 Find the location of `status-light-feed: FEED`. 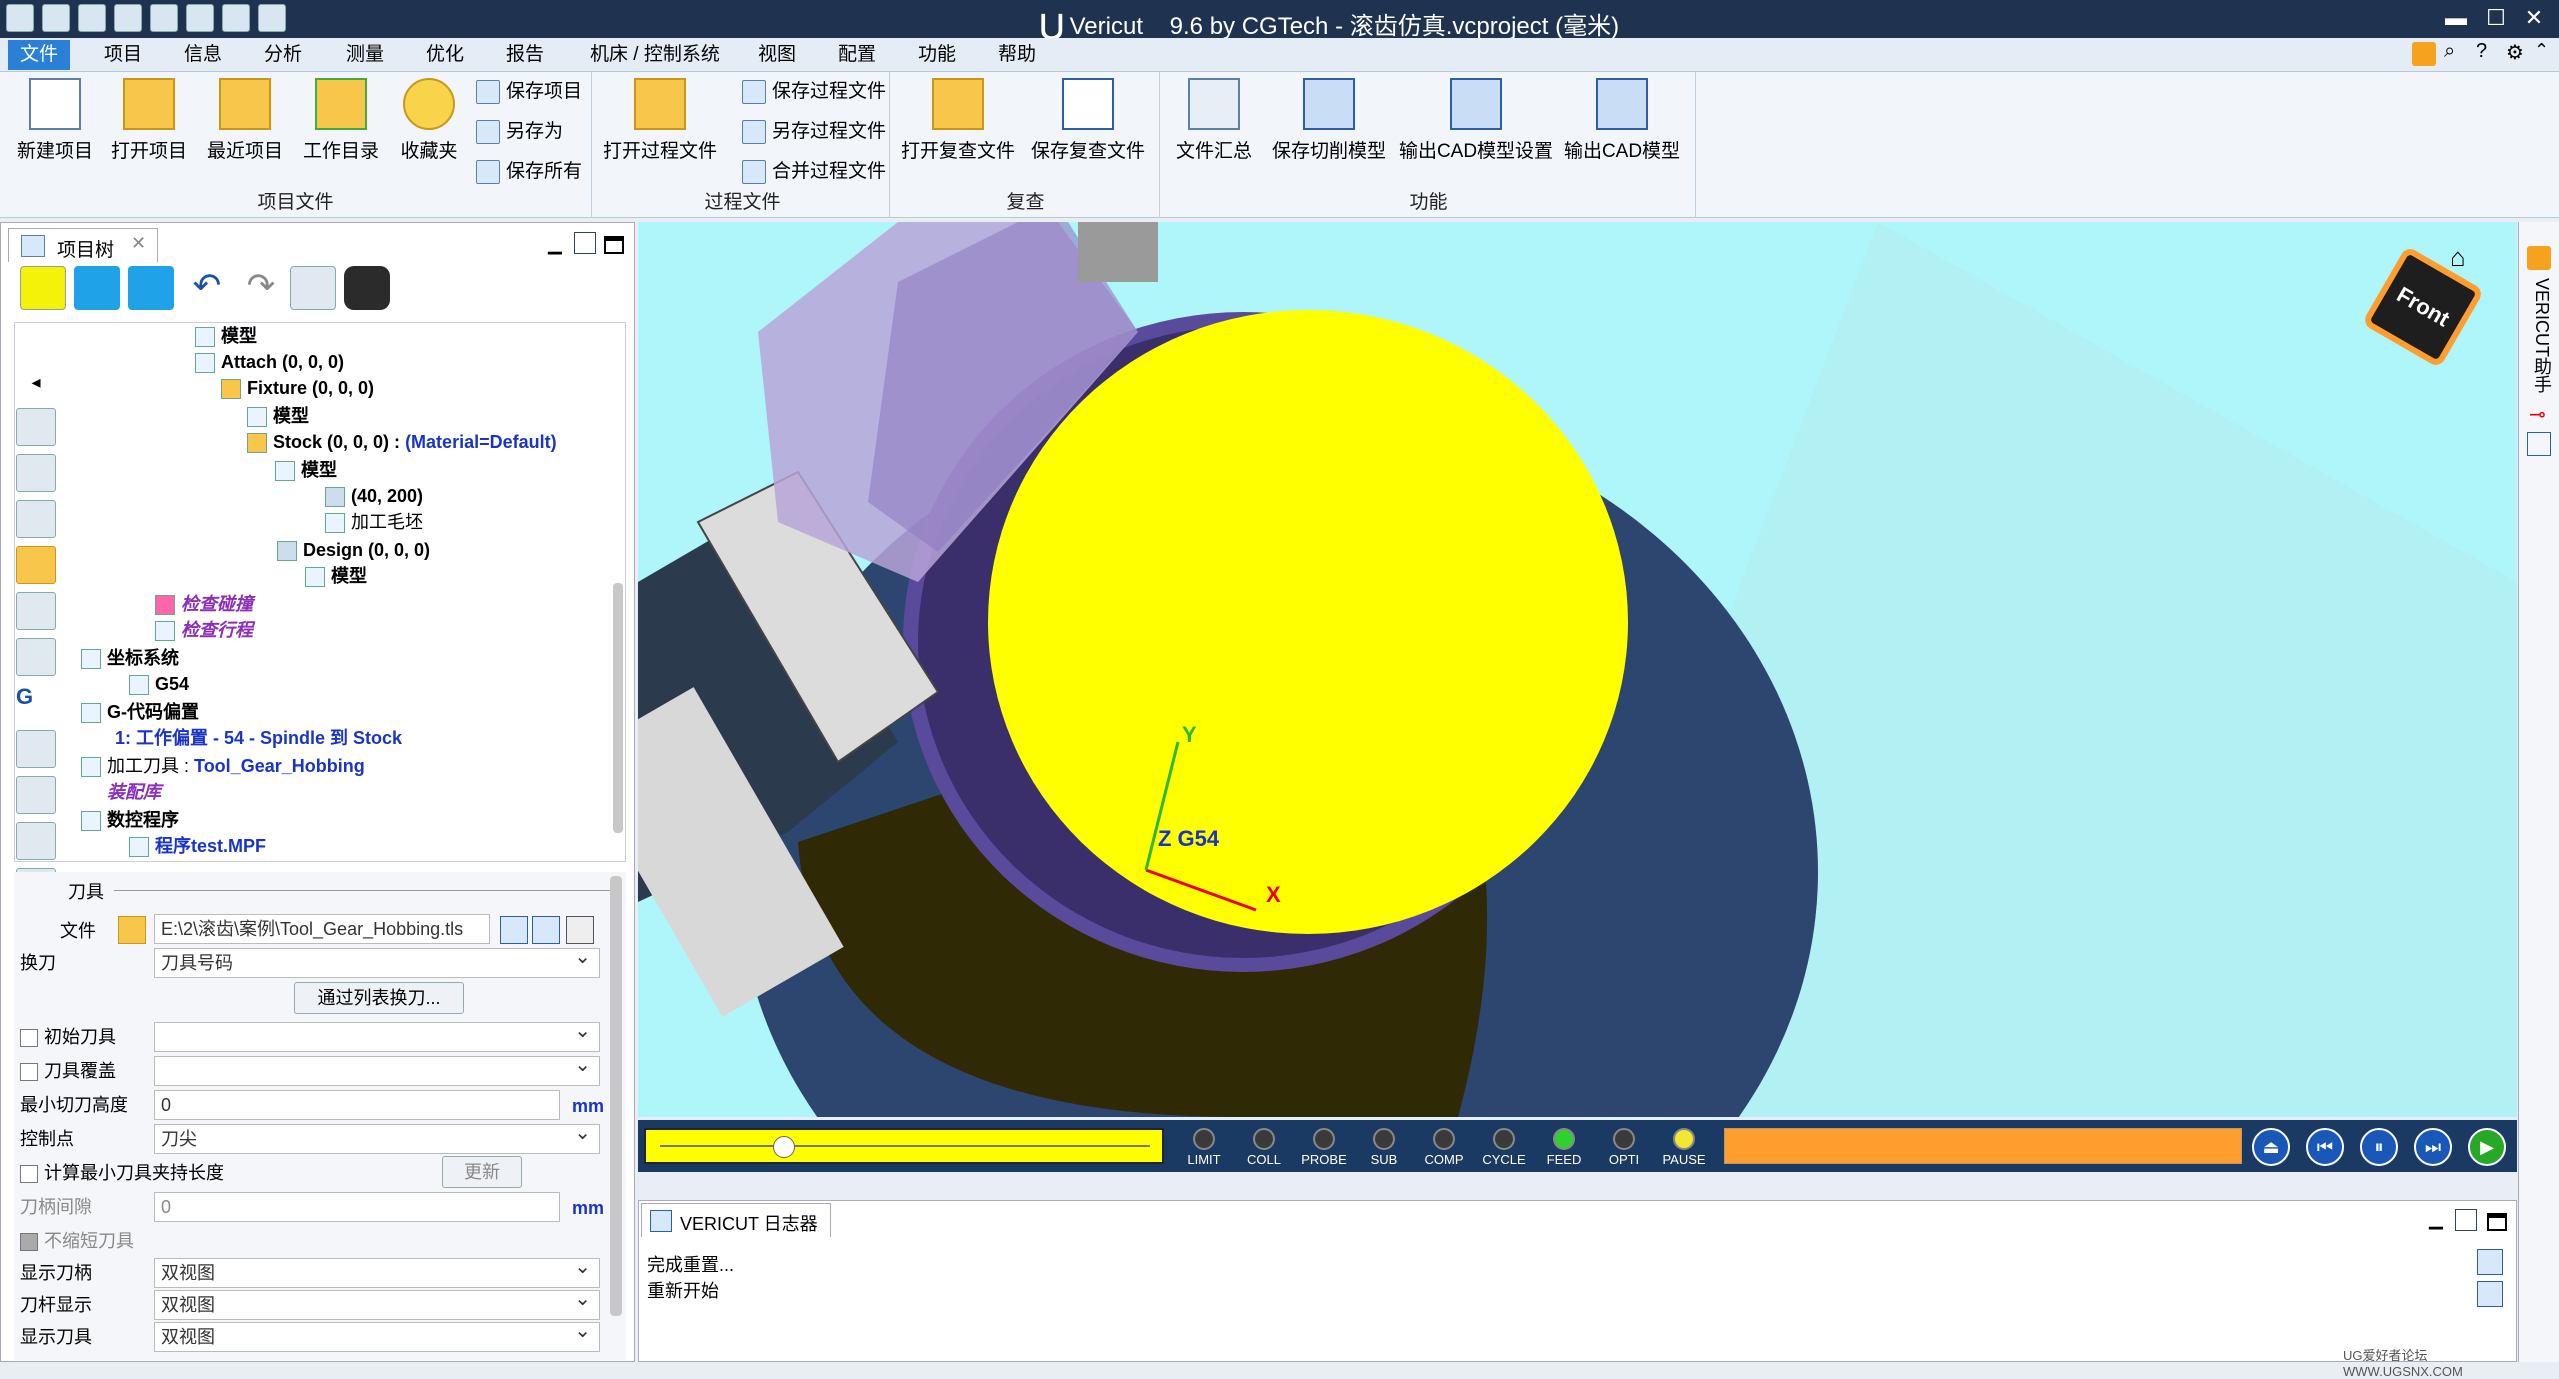

status-light-feed: FEED is located at coordinates (1564, 1147).